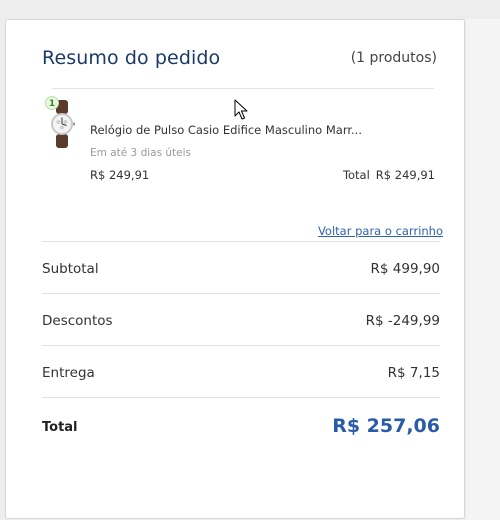  What do you see at coordinates (131, 58) in the screenshot?
I see `summary-title: Resumo do pedido` at bounding box center [131, 58].